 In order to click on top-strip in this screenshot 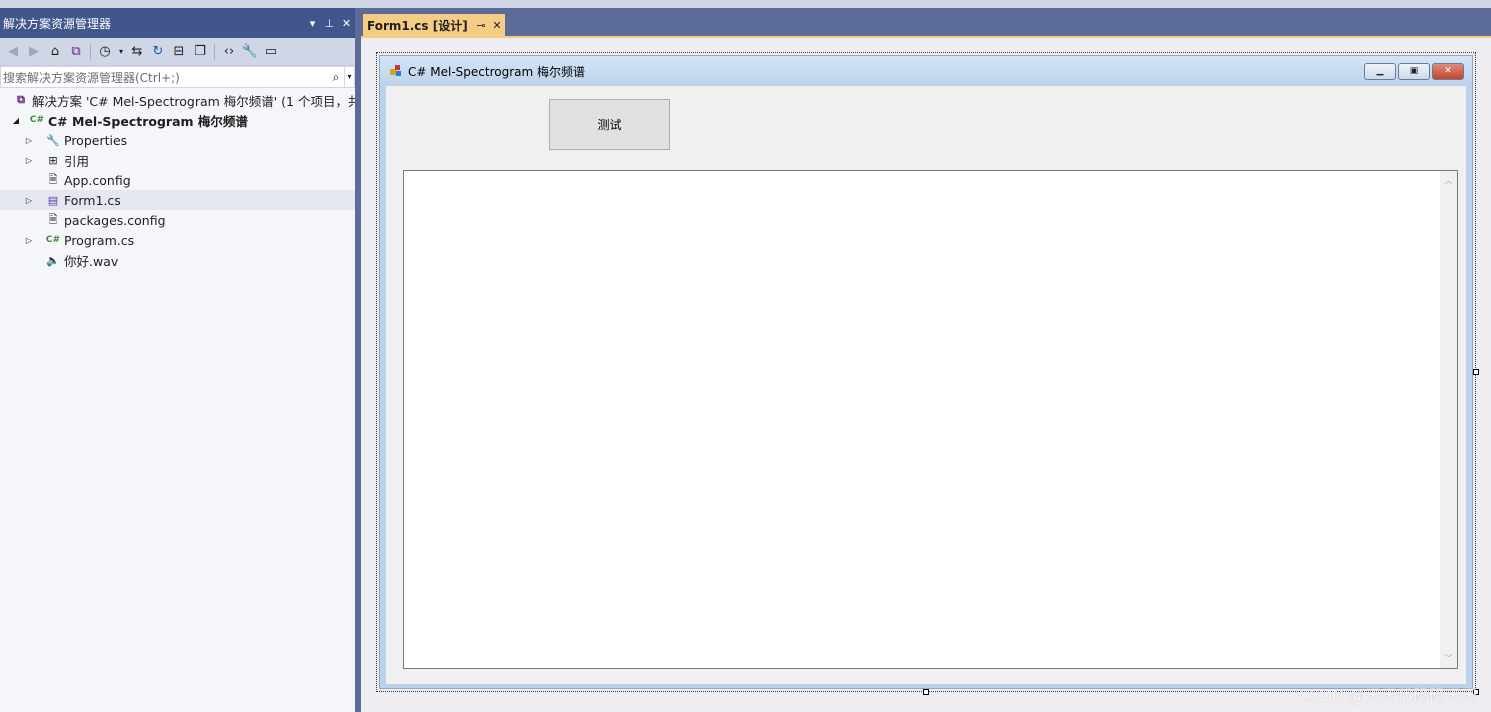, I will do `click(745, 4)`.